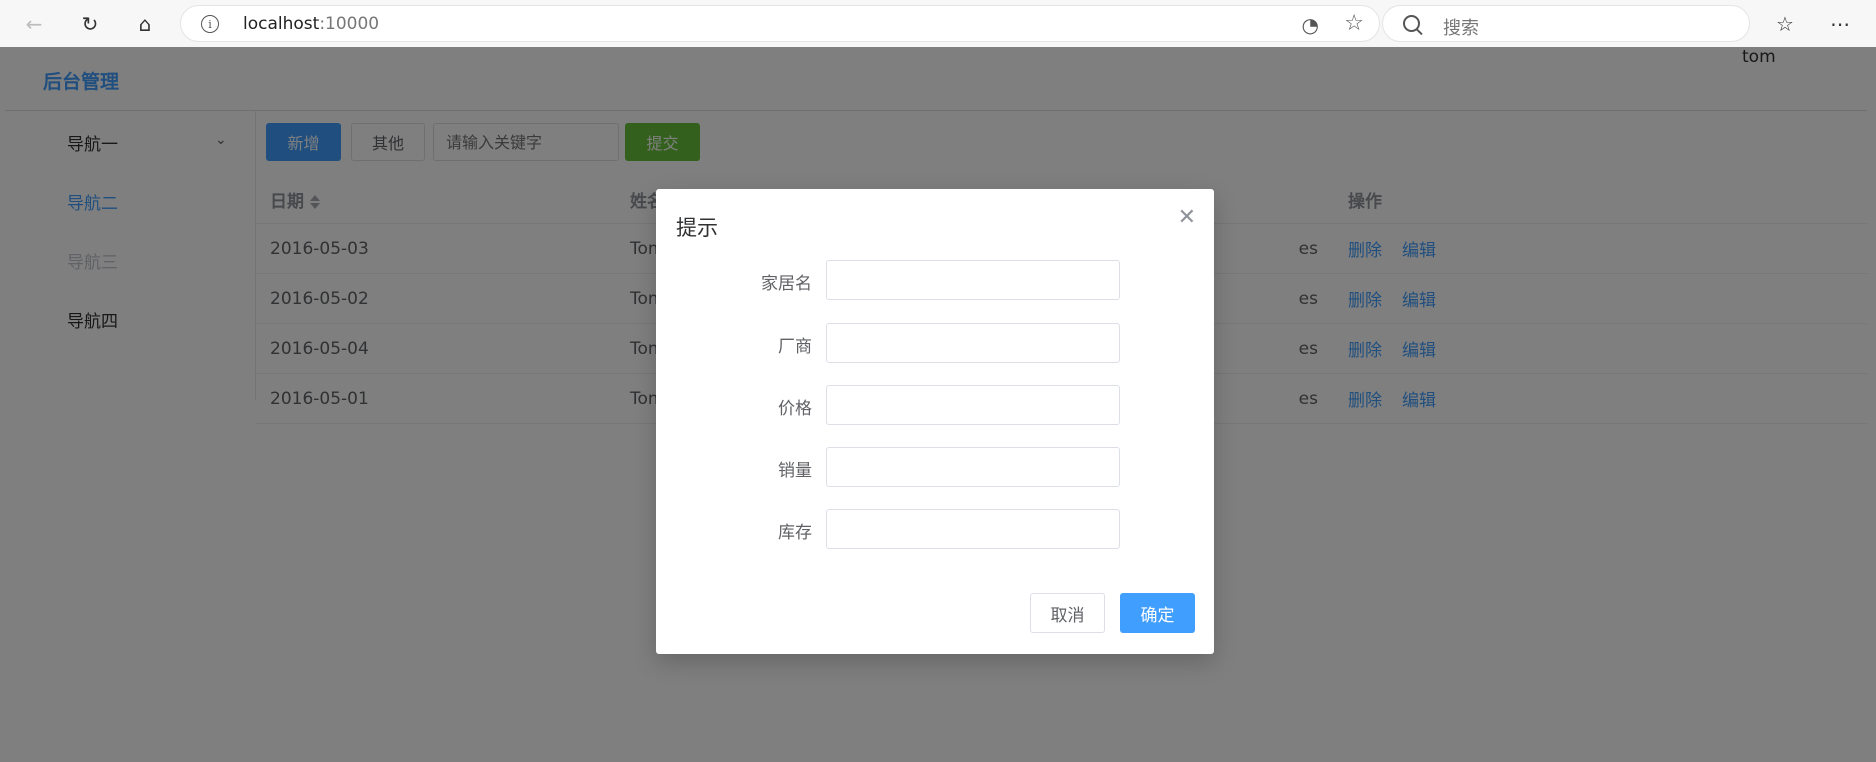  I want to click on form-row-stock: 库存, so click(935, 529).